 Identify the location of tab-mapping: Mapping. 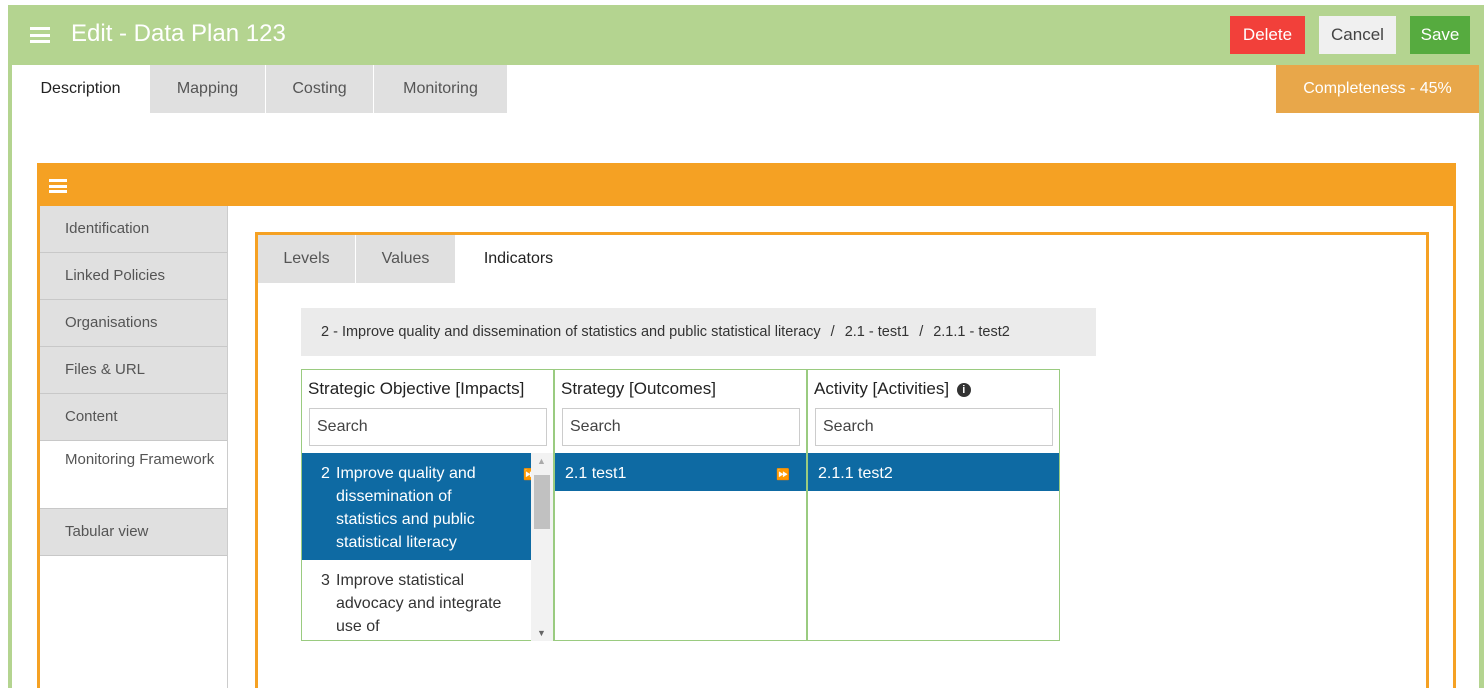
(208, 89).